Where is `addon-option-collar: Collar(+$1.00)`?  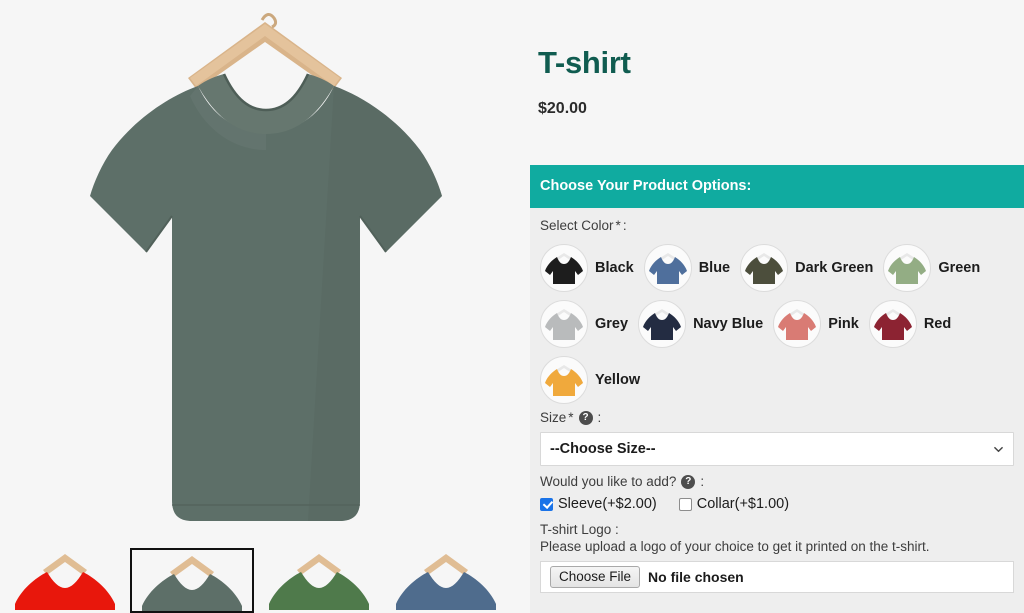
addon-option-collar: Collar(+$1.00) is located at coordinates (734, 504).